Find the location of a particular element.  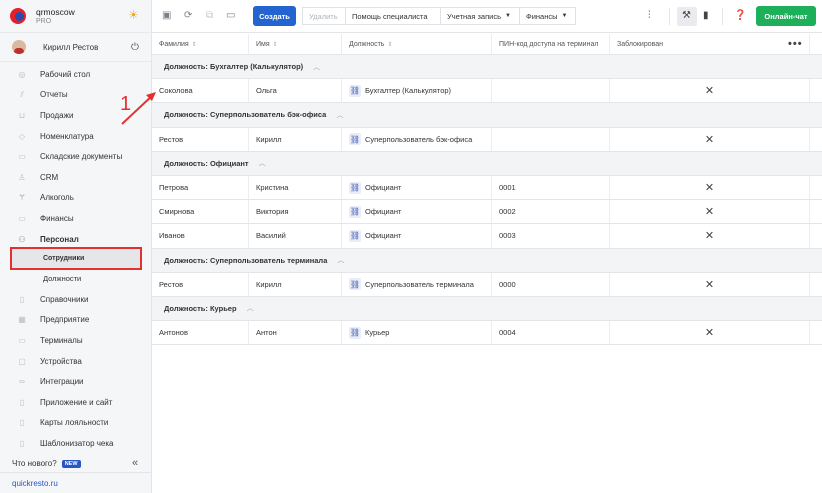

sidebar-item: ▯ Шаблонизатор чека is located at coordinates (75, 443).